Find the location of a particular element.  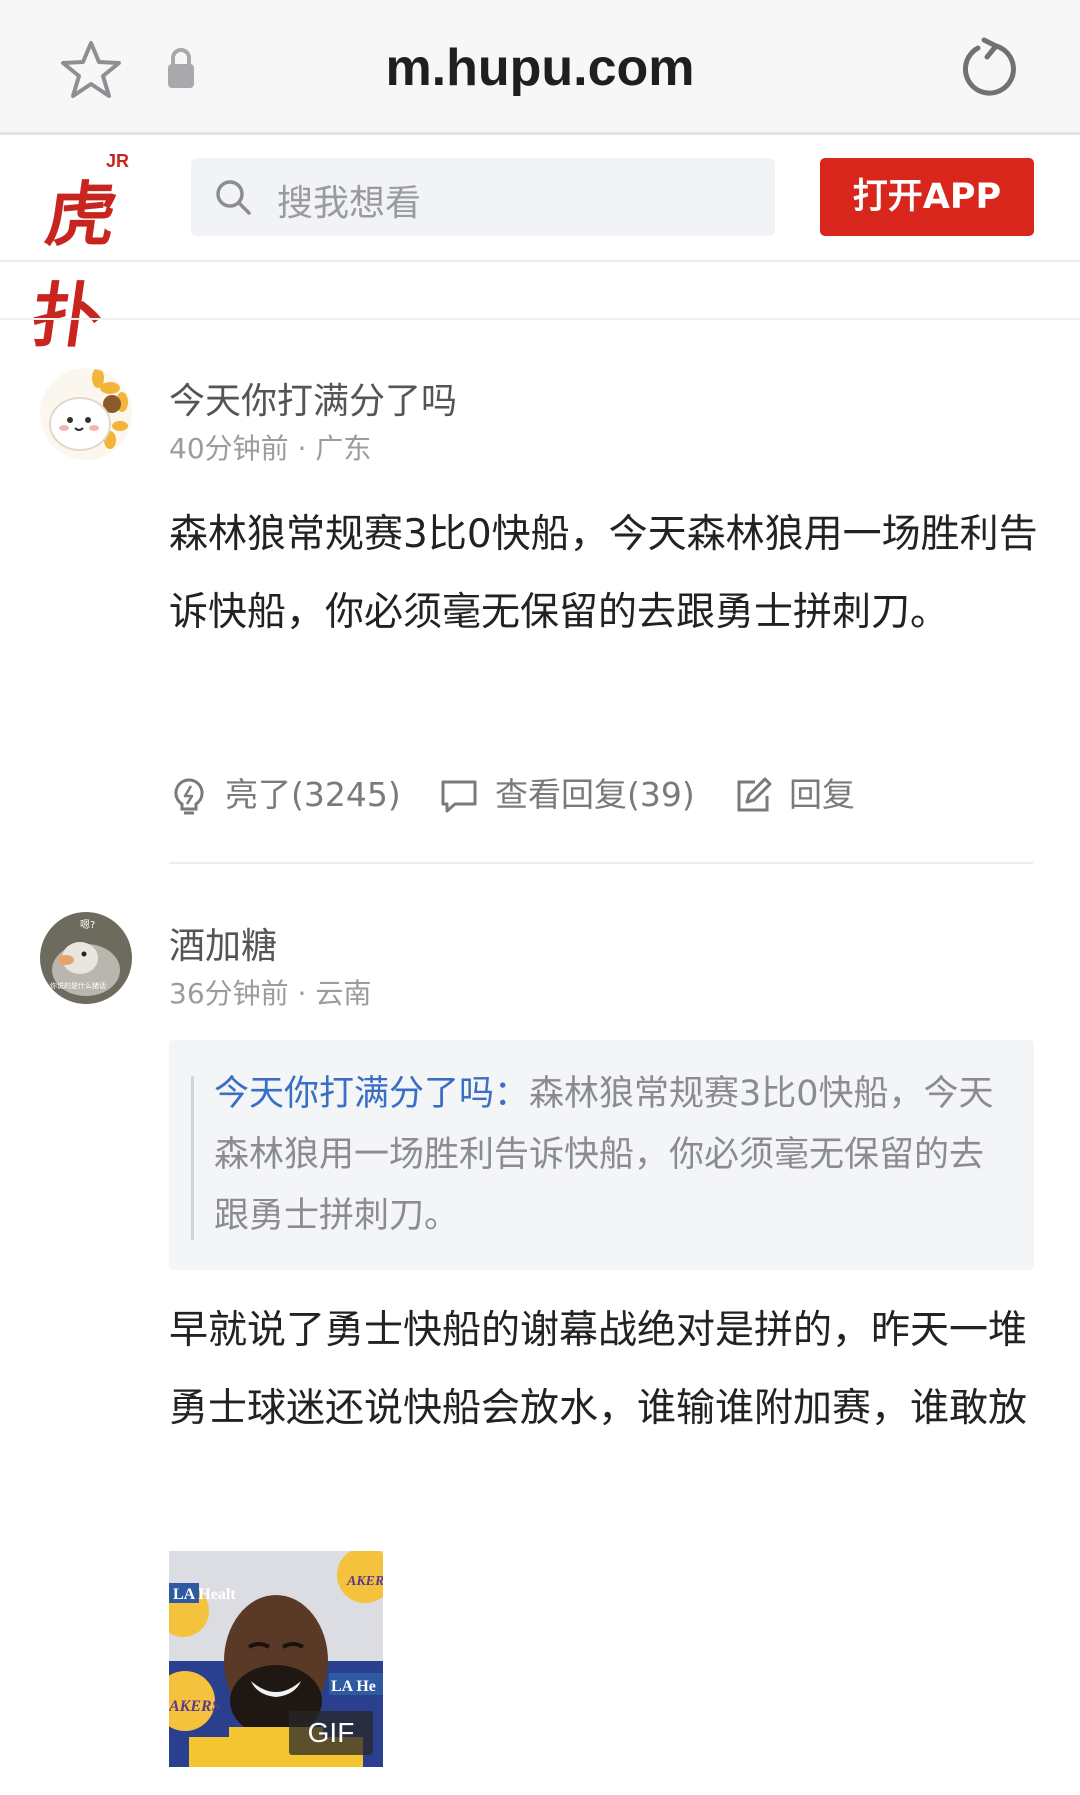

quote-bar is located at coordinates (192, 1158).